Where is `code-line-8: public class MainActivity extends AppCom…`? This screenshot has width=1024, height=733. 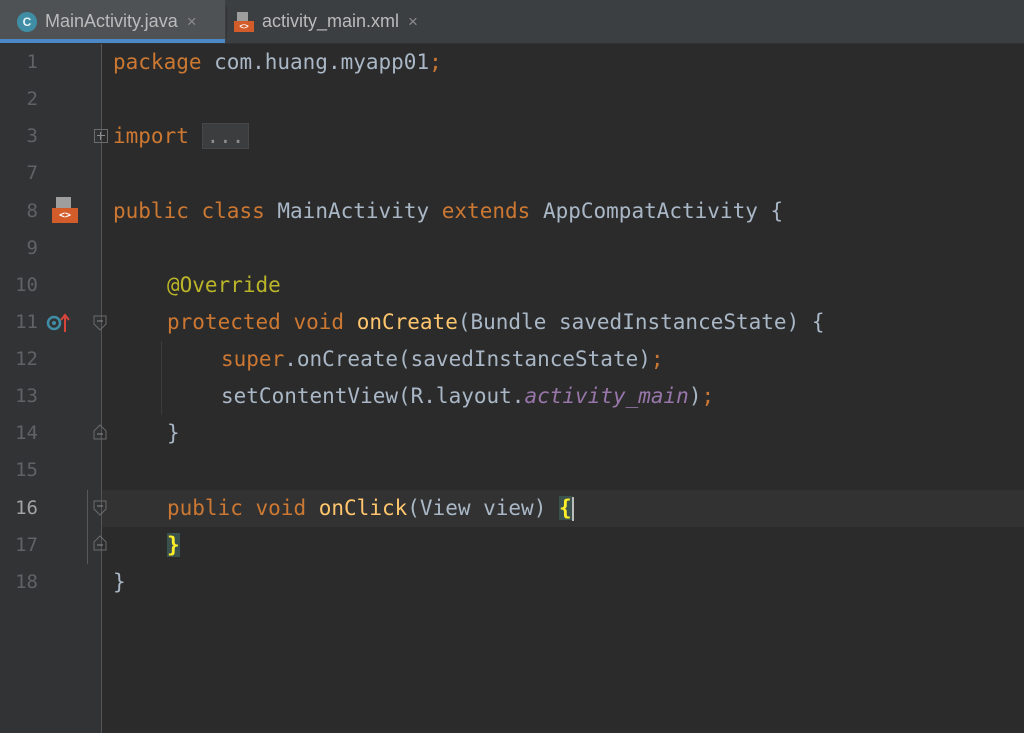 code-line-8: public class MainActivity extends AppCom… is located at coordinates (448, 211).